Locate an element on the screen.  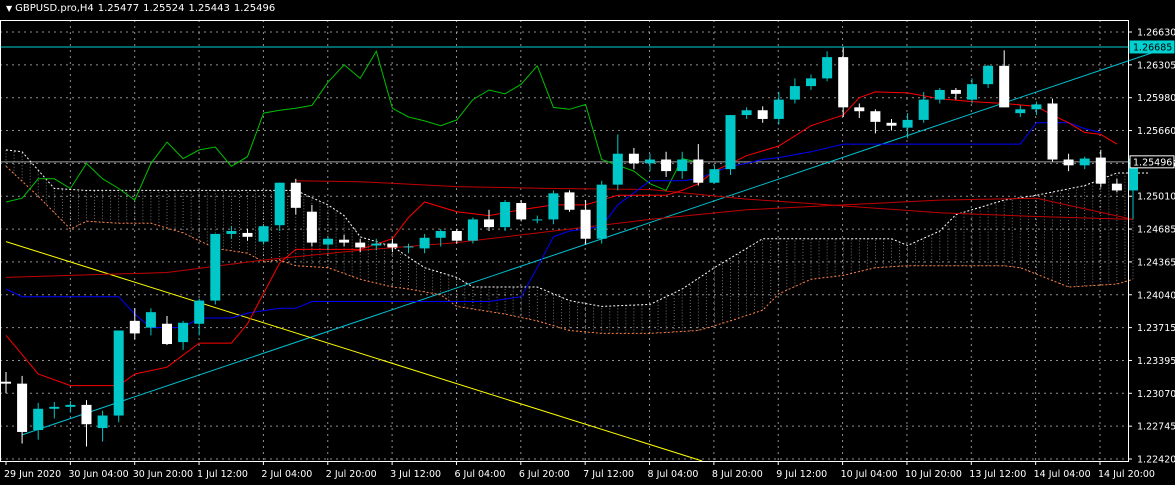
y-tick-label: 1.25660 is located at coordinates (1156, 131).